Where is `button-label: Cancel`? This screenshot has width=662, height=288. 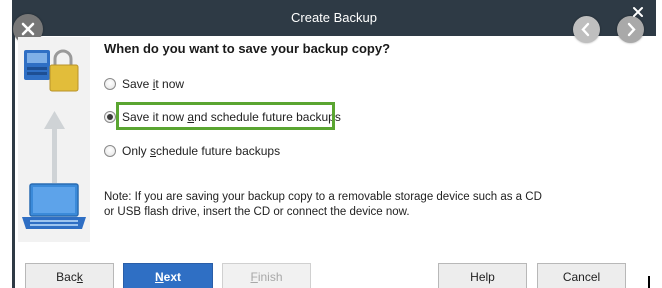
button-label: Cancel is located at coordinates (581, 276).